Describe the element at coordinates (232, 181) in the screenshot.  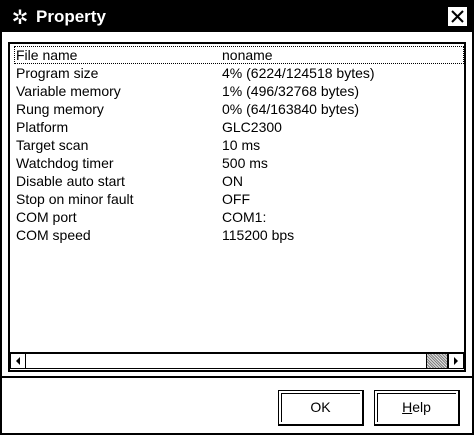
I see `property-value: ON` at that location.